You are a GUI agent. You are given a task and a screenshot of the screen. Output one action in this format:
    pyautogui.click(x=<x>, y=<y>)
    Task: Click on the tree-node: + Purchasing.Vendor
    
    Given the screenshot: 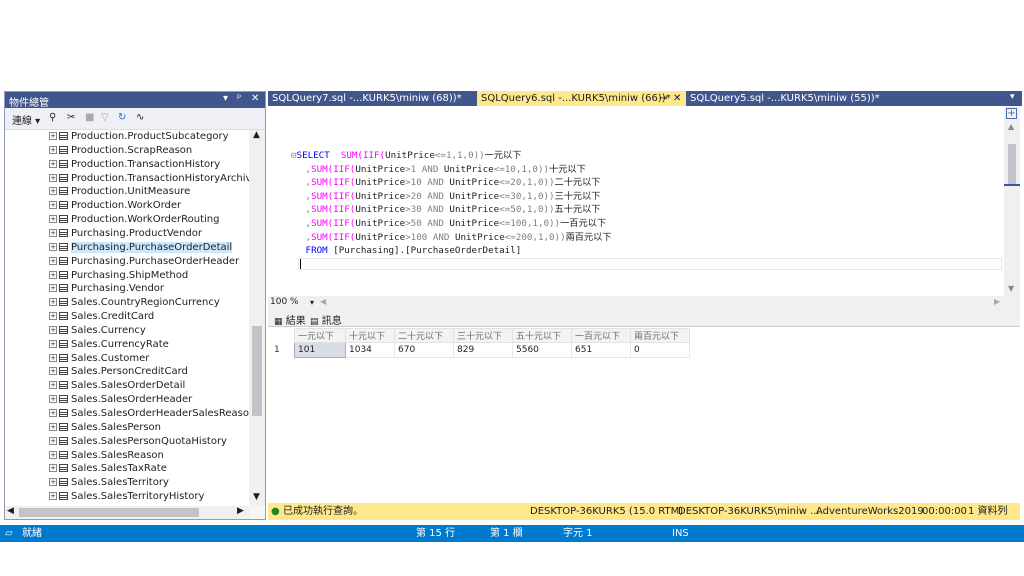 What is the action you would take?
    pyautogui.click(x=106, y=289)
    